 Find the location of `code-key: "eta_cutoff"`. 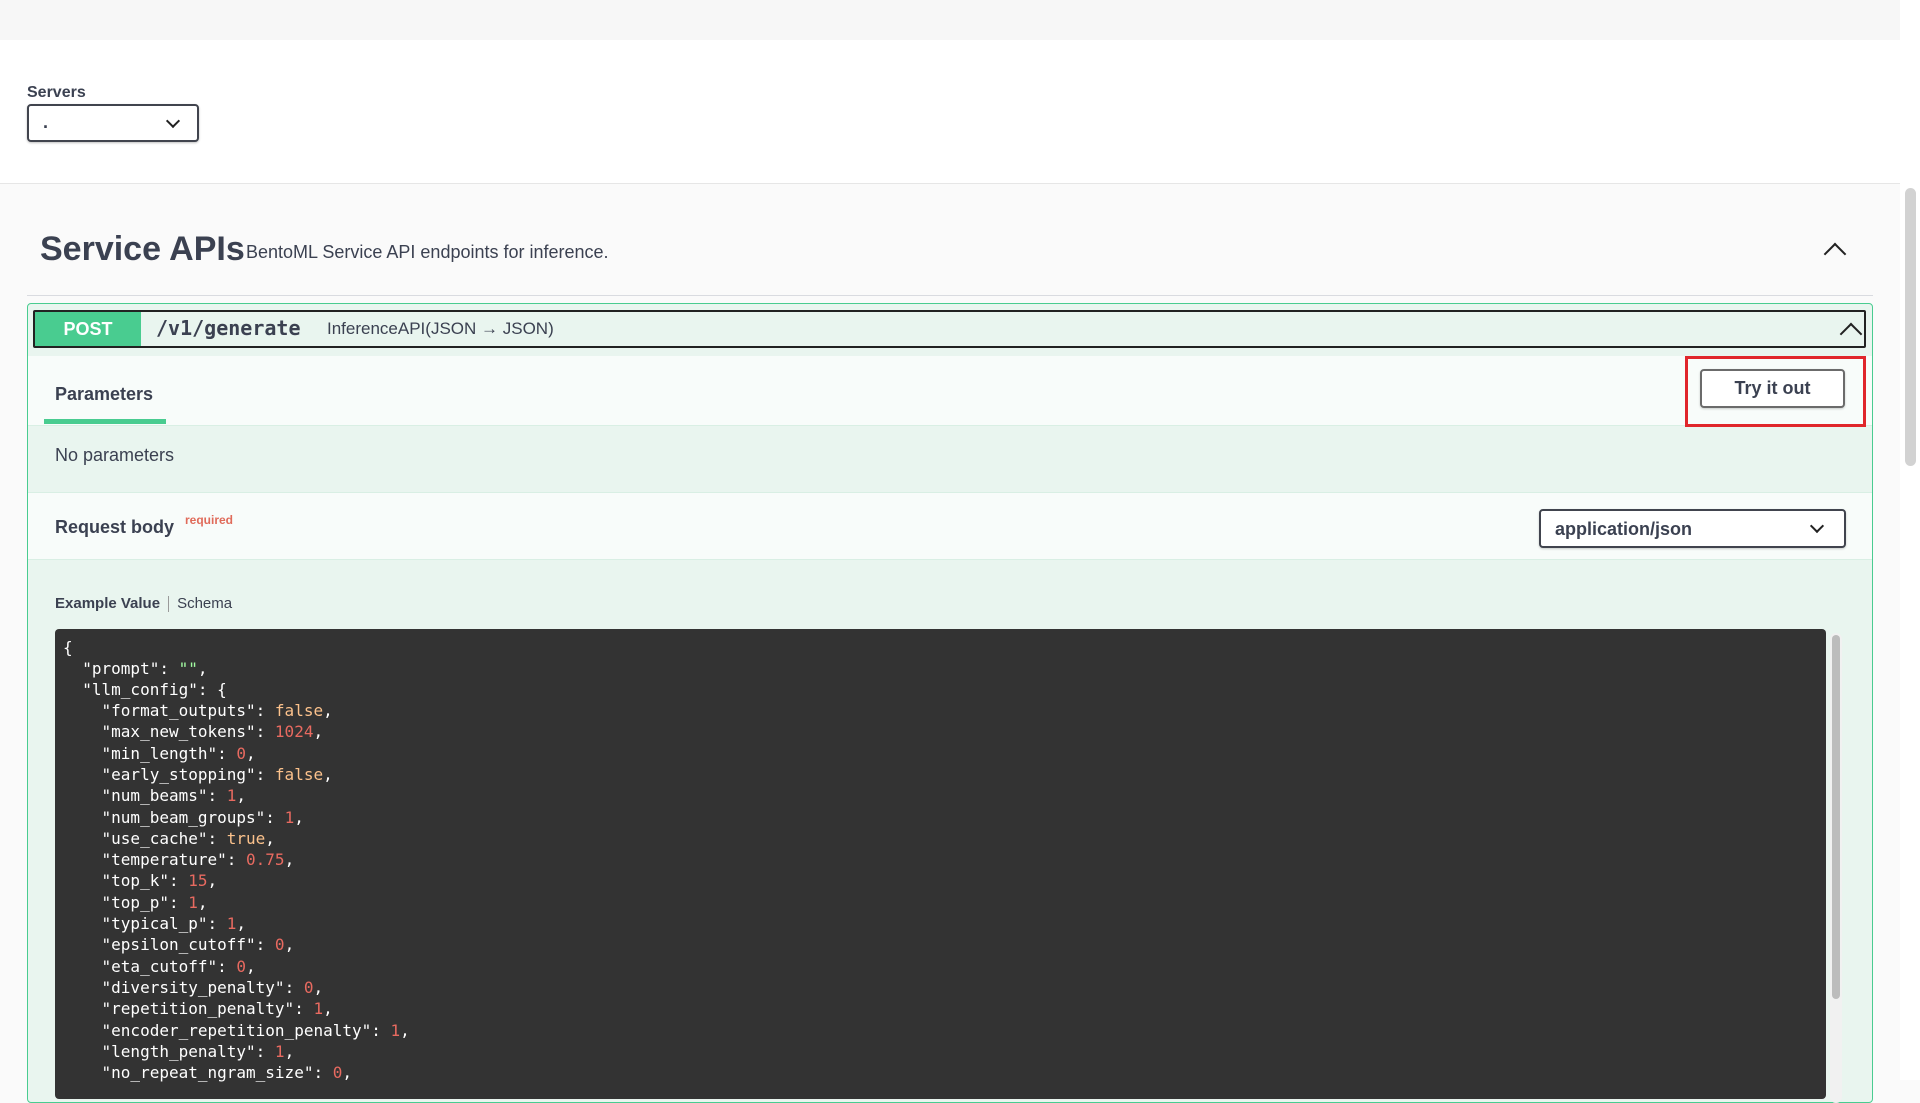

code-key: "eta_cutoff" is located at coordinates (159, 966).